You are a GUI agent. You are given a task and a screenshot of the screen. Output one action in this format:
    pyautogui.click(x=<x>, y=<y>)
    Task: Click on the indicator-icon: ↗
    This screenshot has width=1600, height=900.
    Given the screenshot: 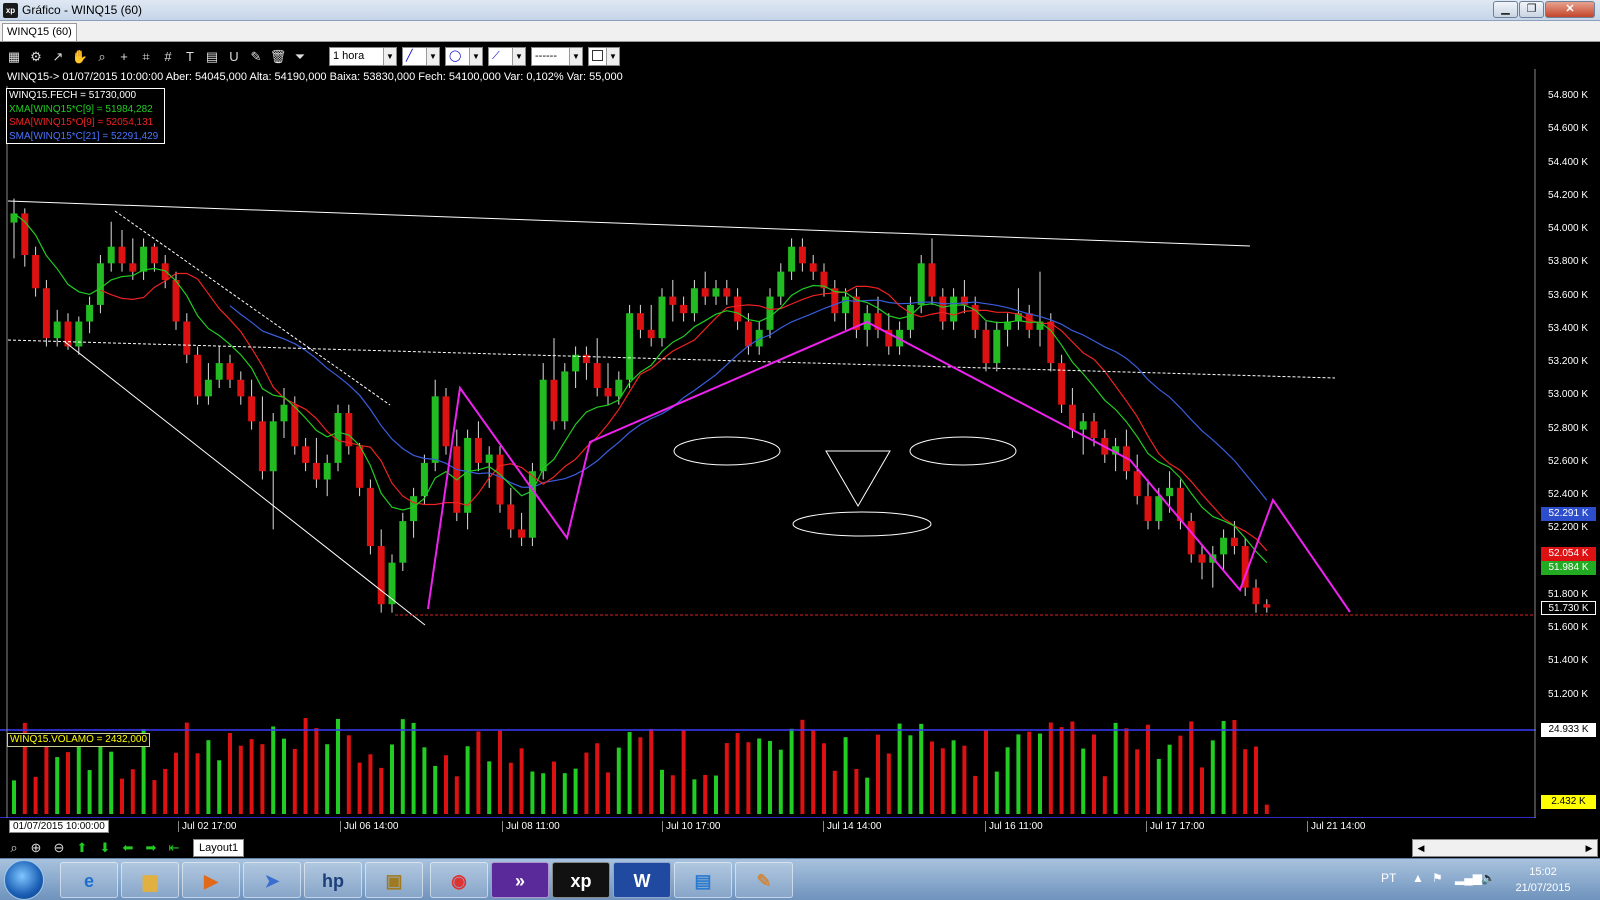 What is the action you would take?
    pyautogui.click(x=58, y=56)
    